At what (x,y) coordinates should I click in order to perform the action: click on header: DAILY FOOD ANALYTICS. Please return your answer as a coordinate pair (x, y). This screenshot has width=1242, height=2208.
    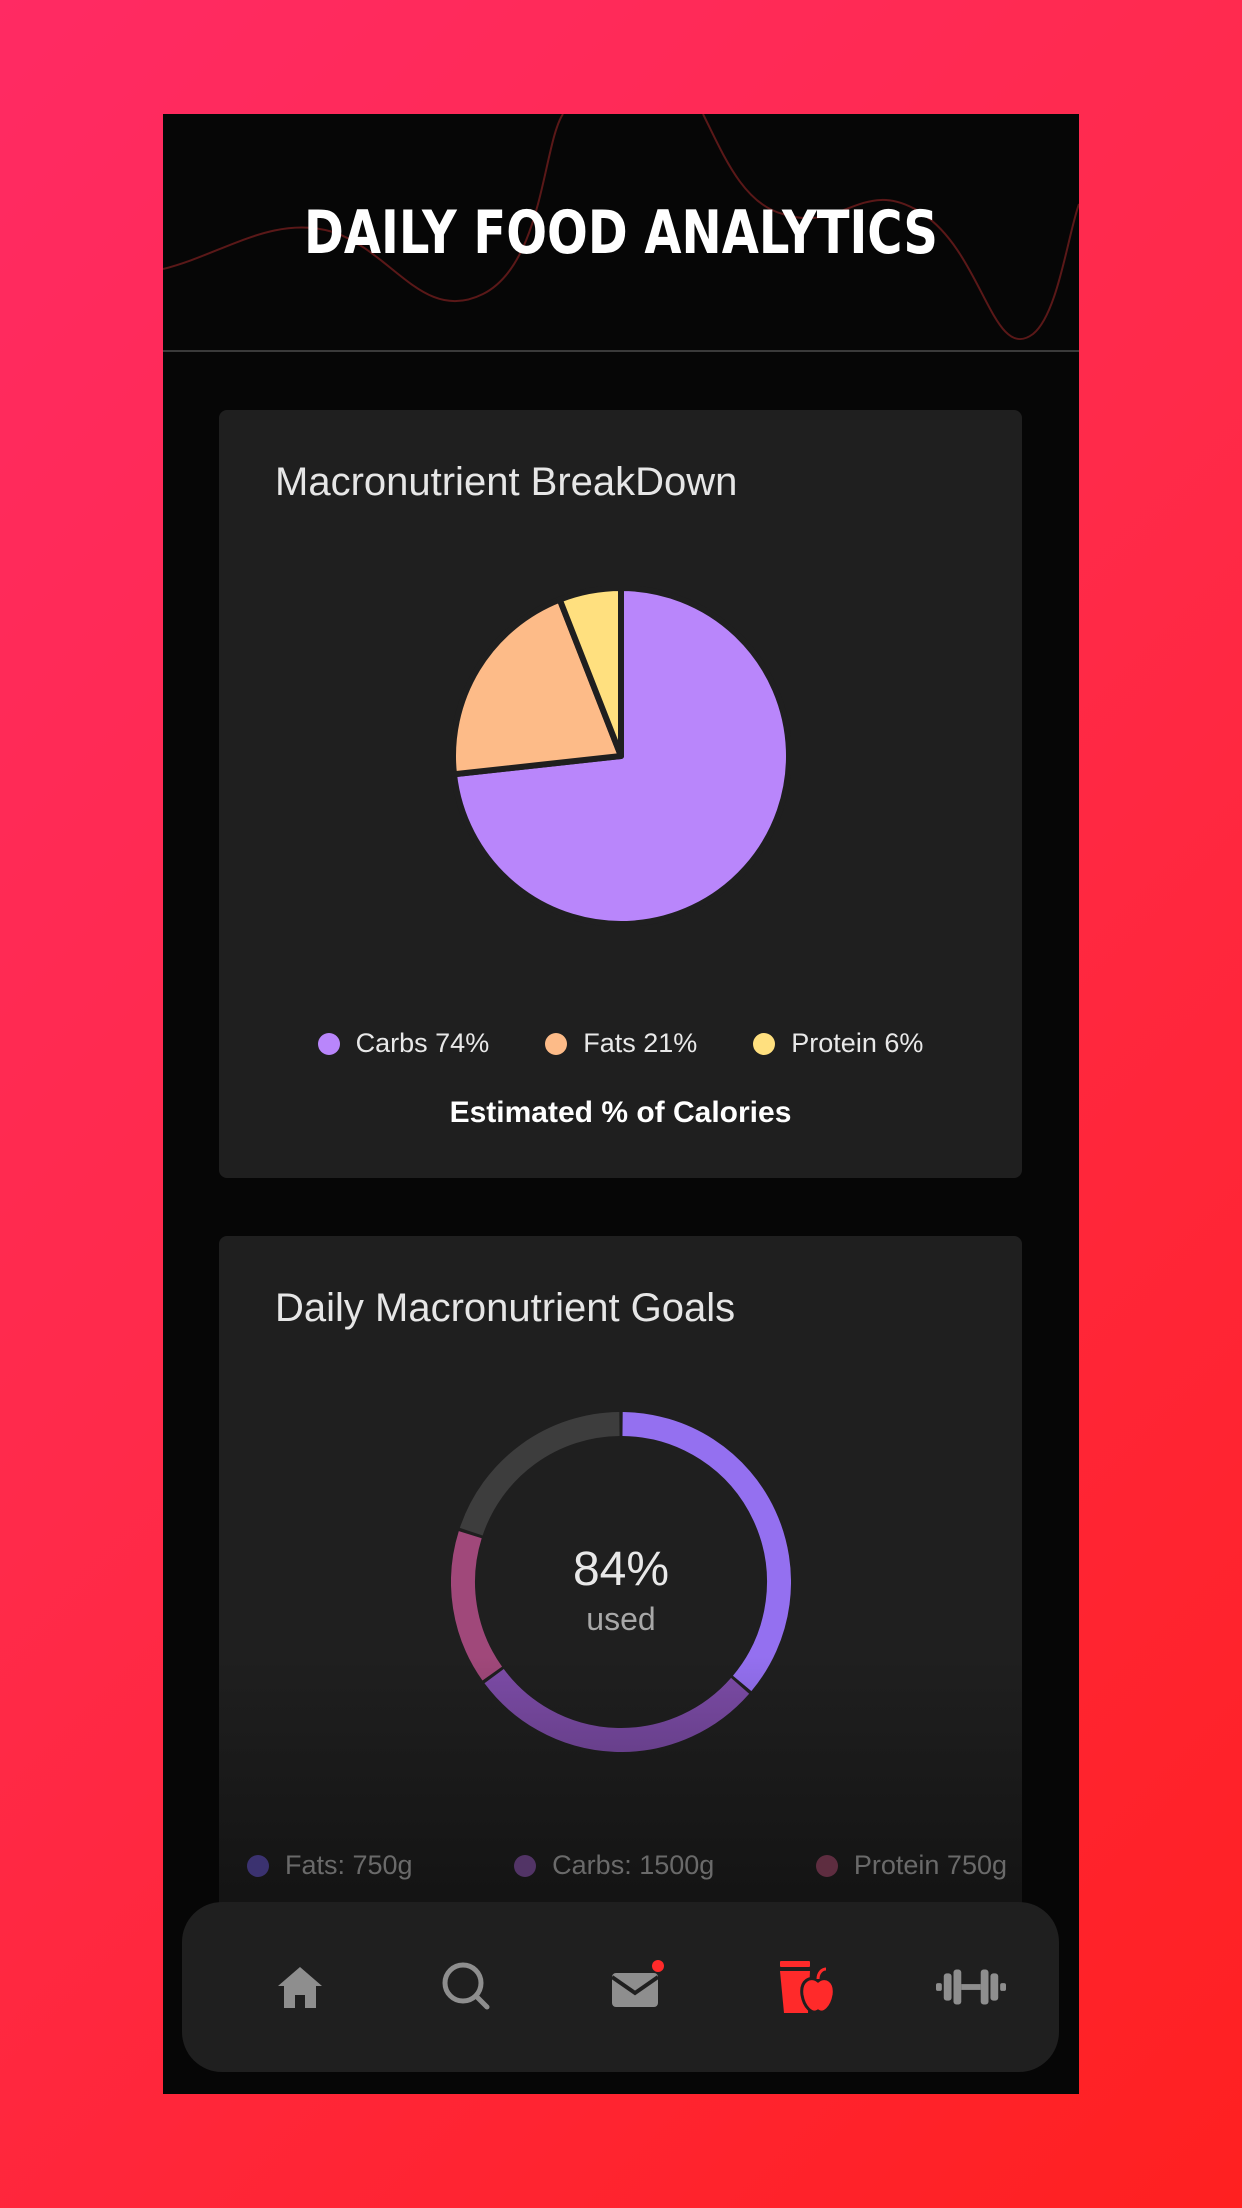
    Looking at the image, I should click on (621, 233).